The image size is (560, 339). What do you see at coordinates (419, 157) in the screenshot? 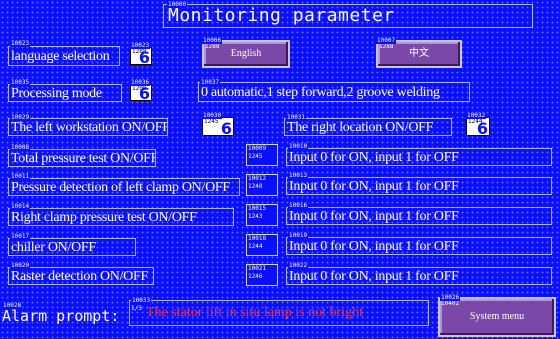
I see `total-pressure-hint: Input 0 for ON, input 1 for OFF` at bounding box center [419, 157].